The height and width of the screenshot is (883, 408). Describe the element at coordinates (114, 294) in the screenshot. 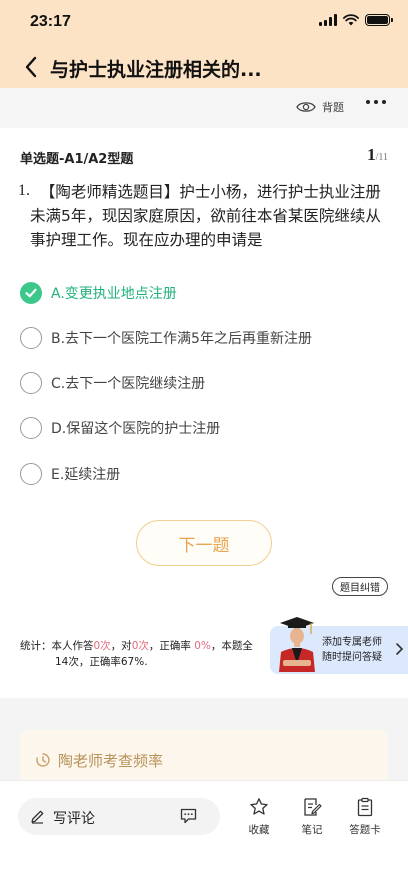

I see `option-label: A.变更执业地点注册` at that location.